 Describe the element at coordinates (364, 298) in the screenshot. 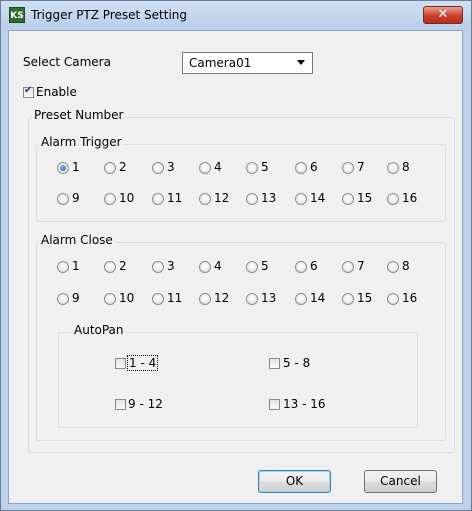

I see `alarm-close-label-15: 15` at that location.